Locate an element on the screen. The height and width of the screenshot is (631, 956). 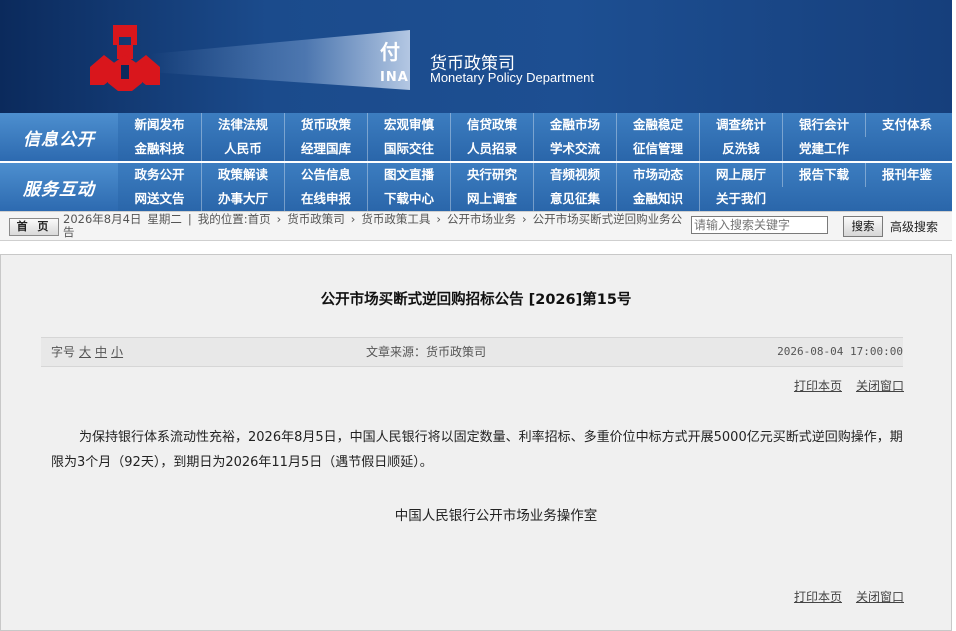
font-size-label: 字号 is located at coordinates (63, 352).